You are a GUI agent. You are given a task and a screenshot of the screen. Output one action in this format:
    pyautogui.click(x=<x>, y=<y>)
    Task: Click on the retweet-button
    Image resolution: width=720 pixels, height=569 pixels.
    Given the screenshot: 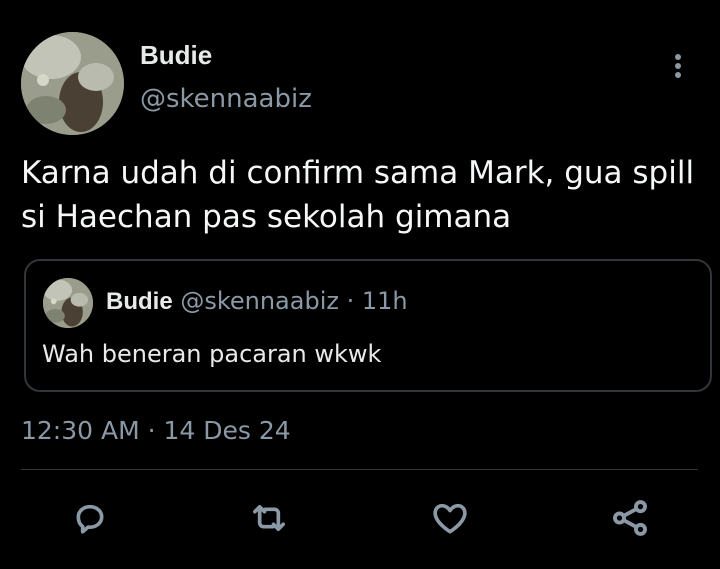 What is the action you would take?
    pyautogui.click(x=269, y=518)
    